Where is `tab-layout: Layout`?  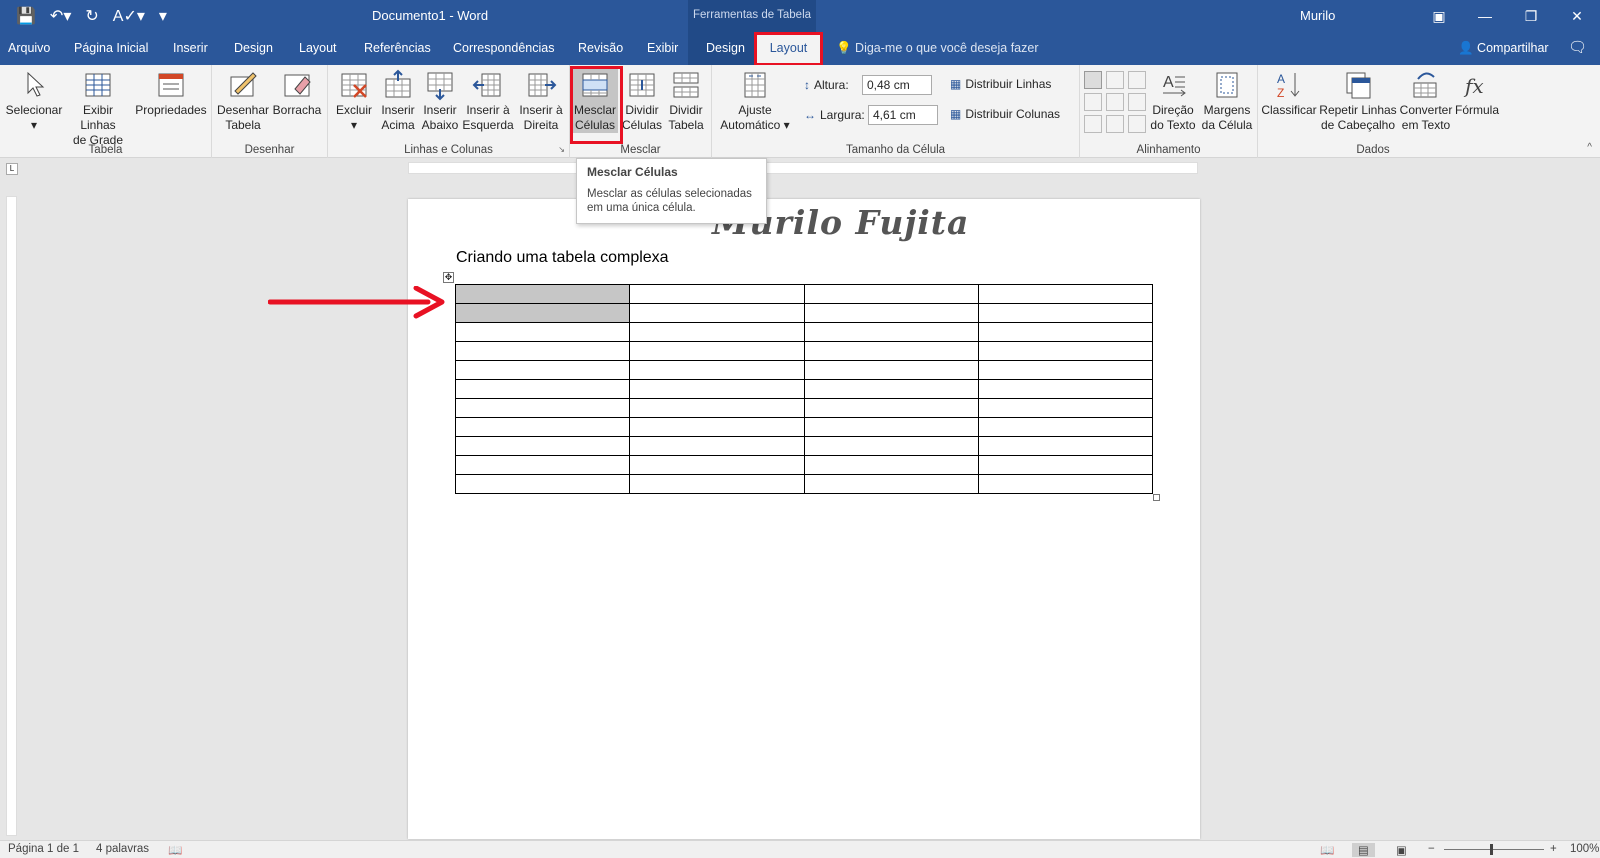
tab-layout: Layout is located at coordinates (318, 48).